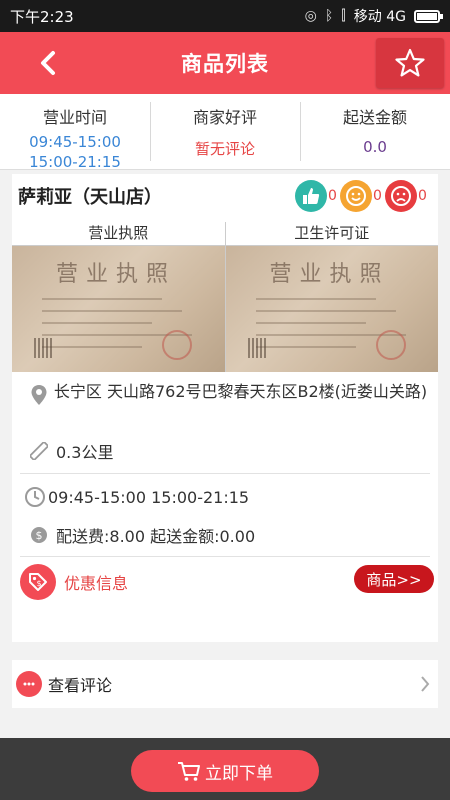 The height and width of the screenshot is (800, 450). I want to click on hours-value: 09:45-15:00 15:00-21:15, so click(75, 150).